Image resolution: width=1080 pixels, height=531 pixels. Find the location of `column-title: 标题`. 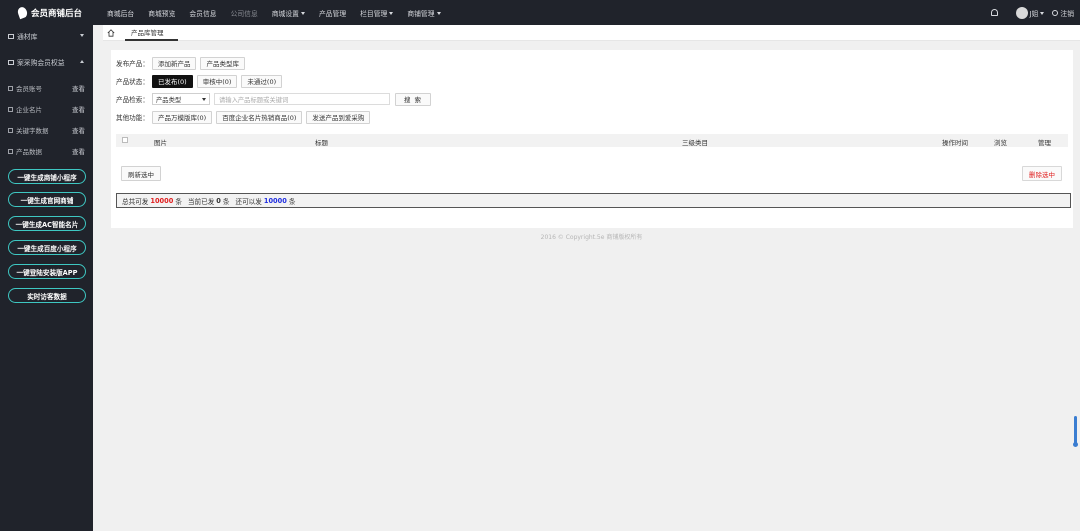

column-title: 标题 is located at coordinates (321, 143).